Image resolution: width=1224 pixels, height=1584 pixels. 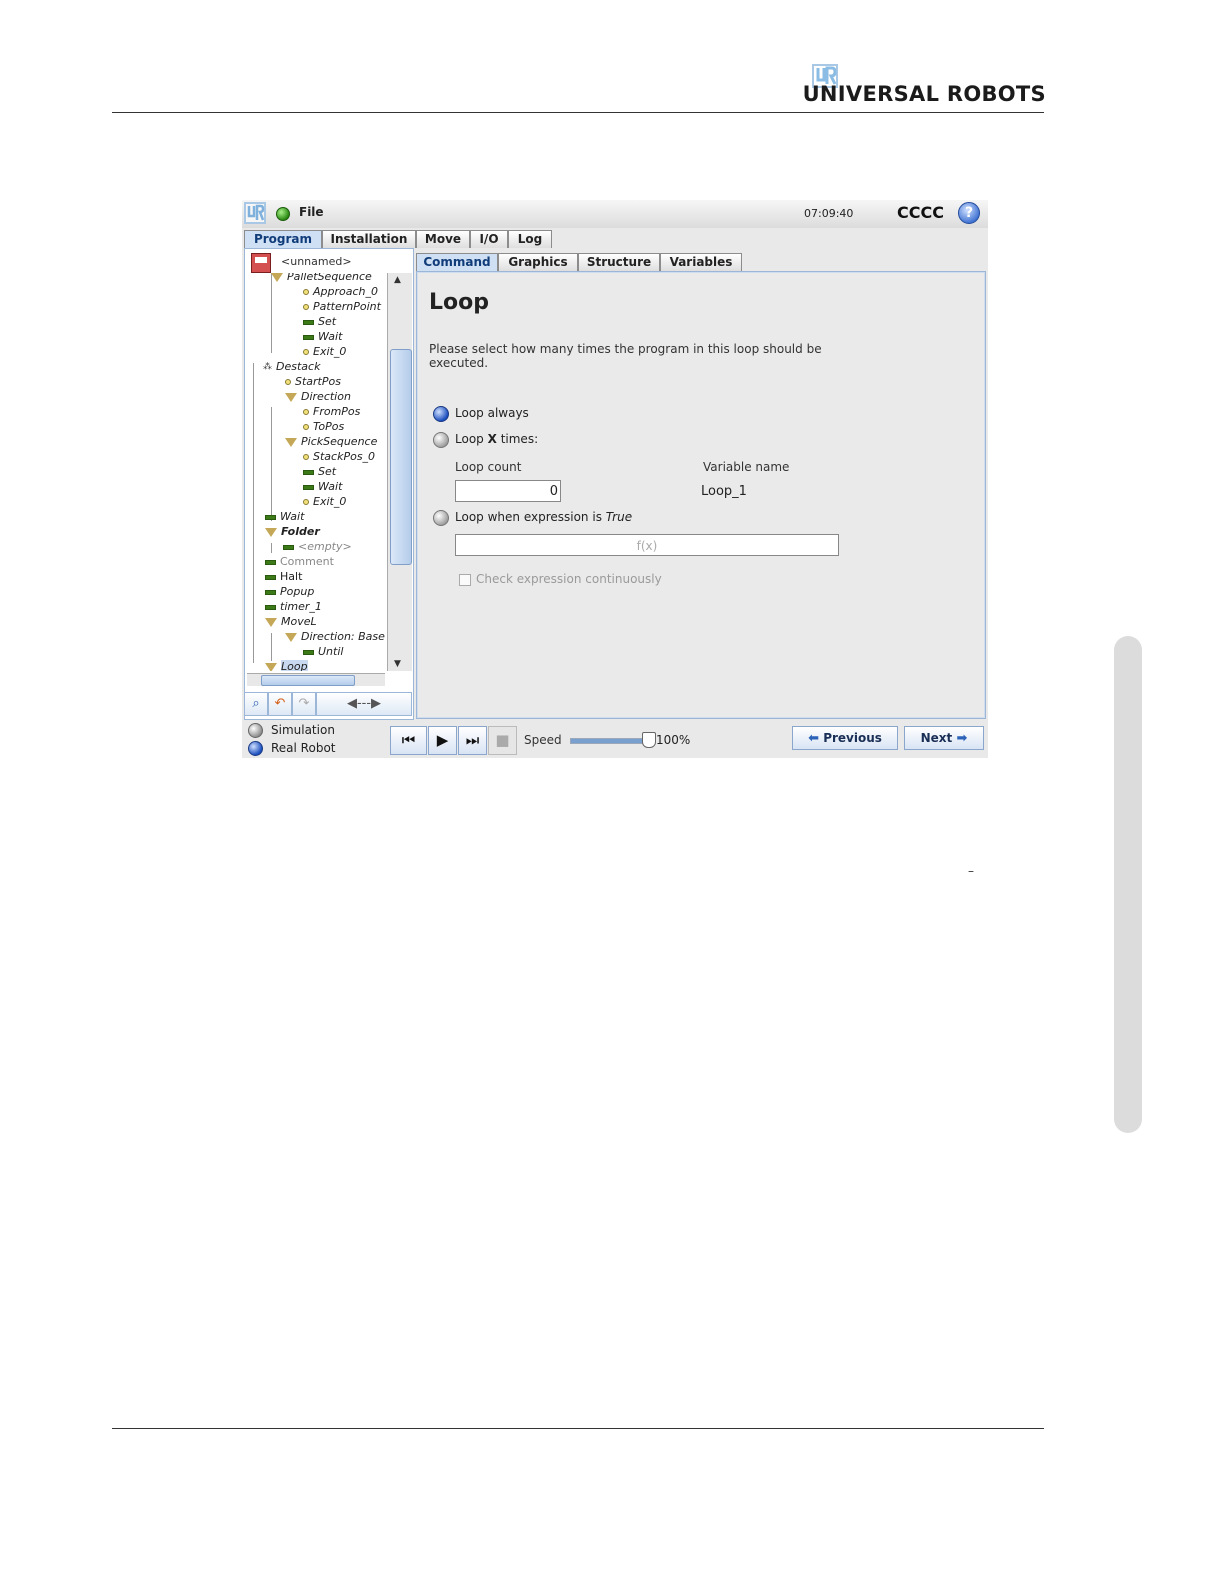 What do you see at coordinates (397, 280) in the screenshot?
I see `scroll-up-icon: ▲` at bounding box center [397, 280].